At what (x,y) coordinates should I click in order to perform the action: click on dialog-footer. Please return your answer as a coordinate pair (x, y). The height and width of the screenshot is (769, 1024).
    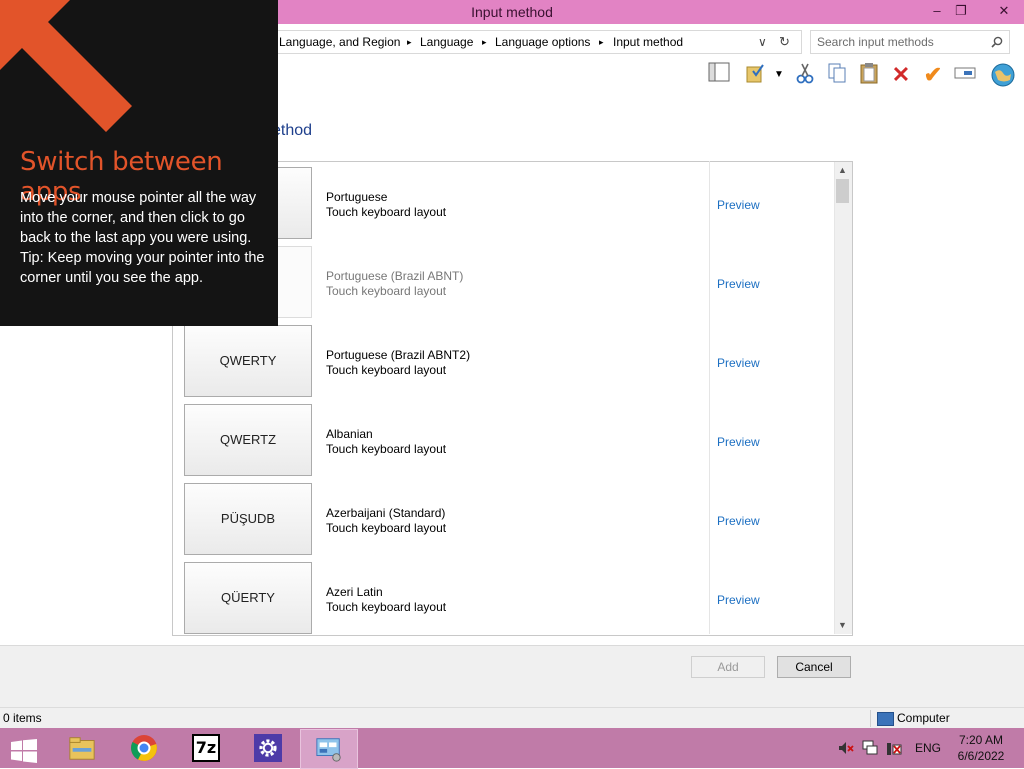
    Looking at the image, I should click on (512, 676).